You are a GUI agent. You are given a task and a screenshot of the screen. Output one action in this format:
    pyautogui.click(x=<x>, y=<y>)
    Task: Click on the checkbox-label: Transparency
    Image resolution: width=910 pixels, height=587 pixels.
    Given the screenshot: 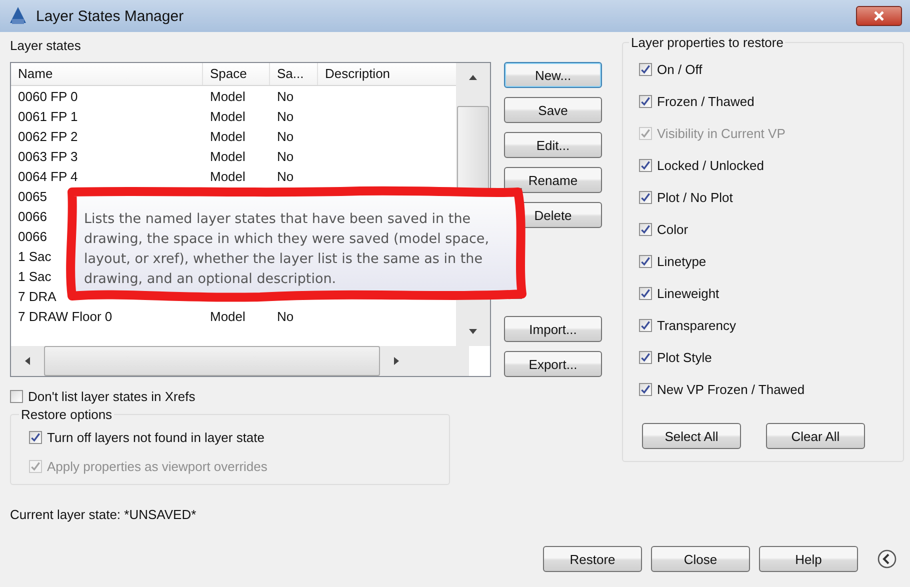 What is the action you would take?
    pyautogui.click(x=696, y=325)
    